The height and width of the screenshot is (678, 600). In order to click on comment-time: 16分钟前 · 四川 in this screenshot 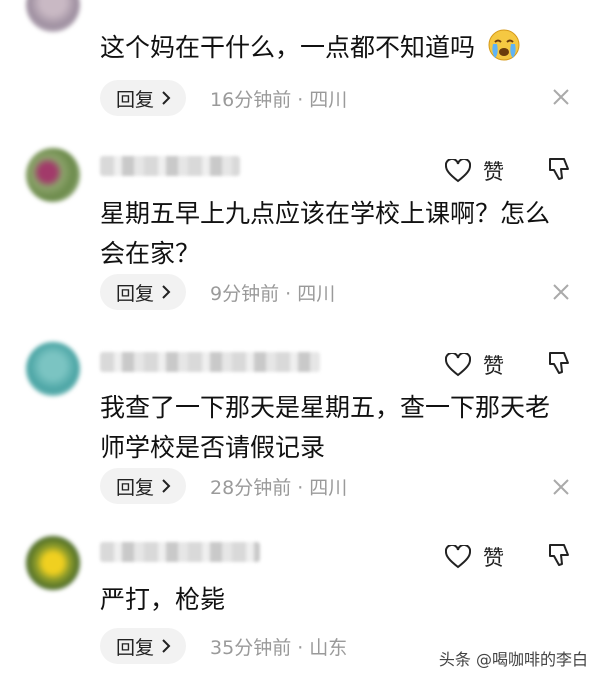, I will do `click(279, 99)`.